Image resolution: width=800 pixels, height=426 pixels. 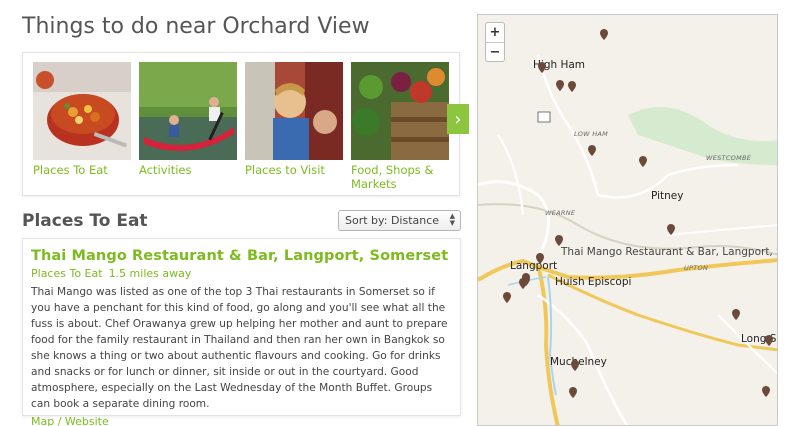 What do you see at coordinates (67, 273) in the screenshot?
I see `result-category: Places To Eat` at bounding box center [67, 273].